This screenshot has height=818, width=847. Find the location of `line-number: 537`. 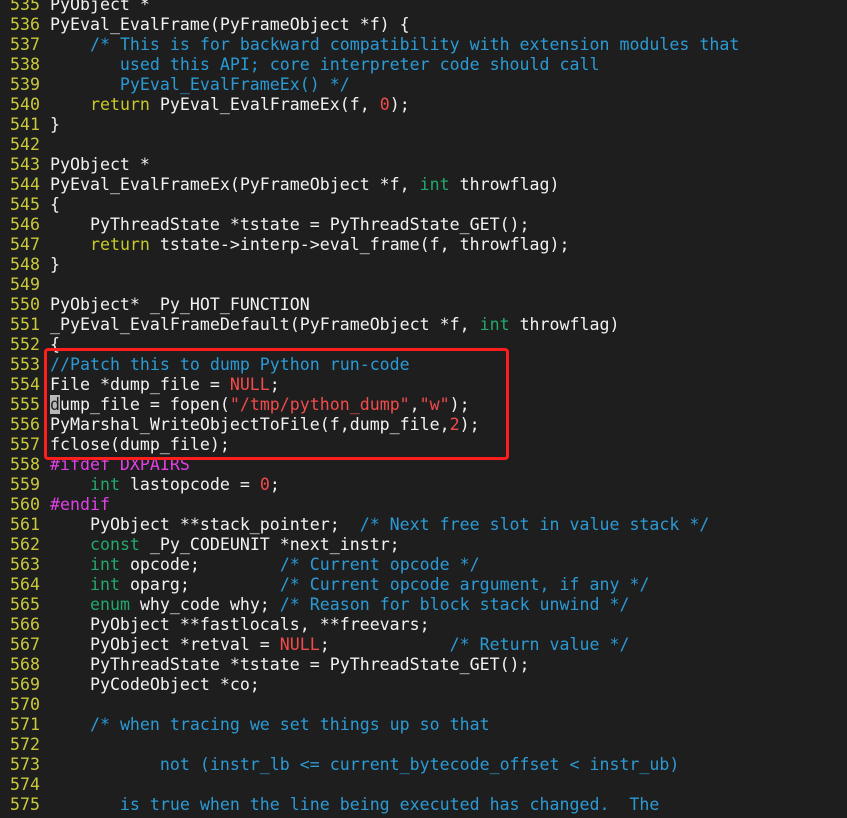

line-number: 537 is located at coordinates (25, 44).